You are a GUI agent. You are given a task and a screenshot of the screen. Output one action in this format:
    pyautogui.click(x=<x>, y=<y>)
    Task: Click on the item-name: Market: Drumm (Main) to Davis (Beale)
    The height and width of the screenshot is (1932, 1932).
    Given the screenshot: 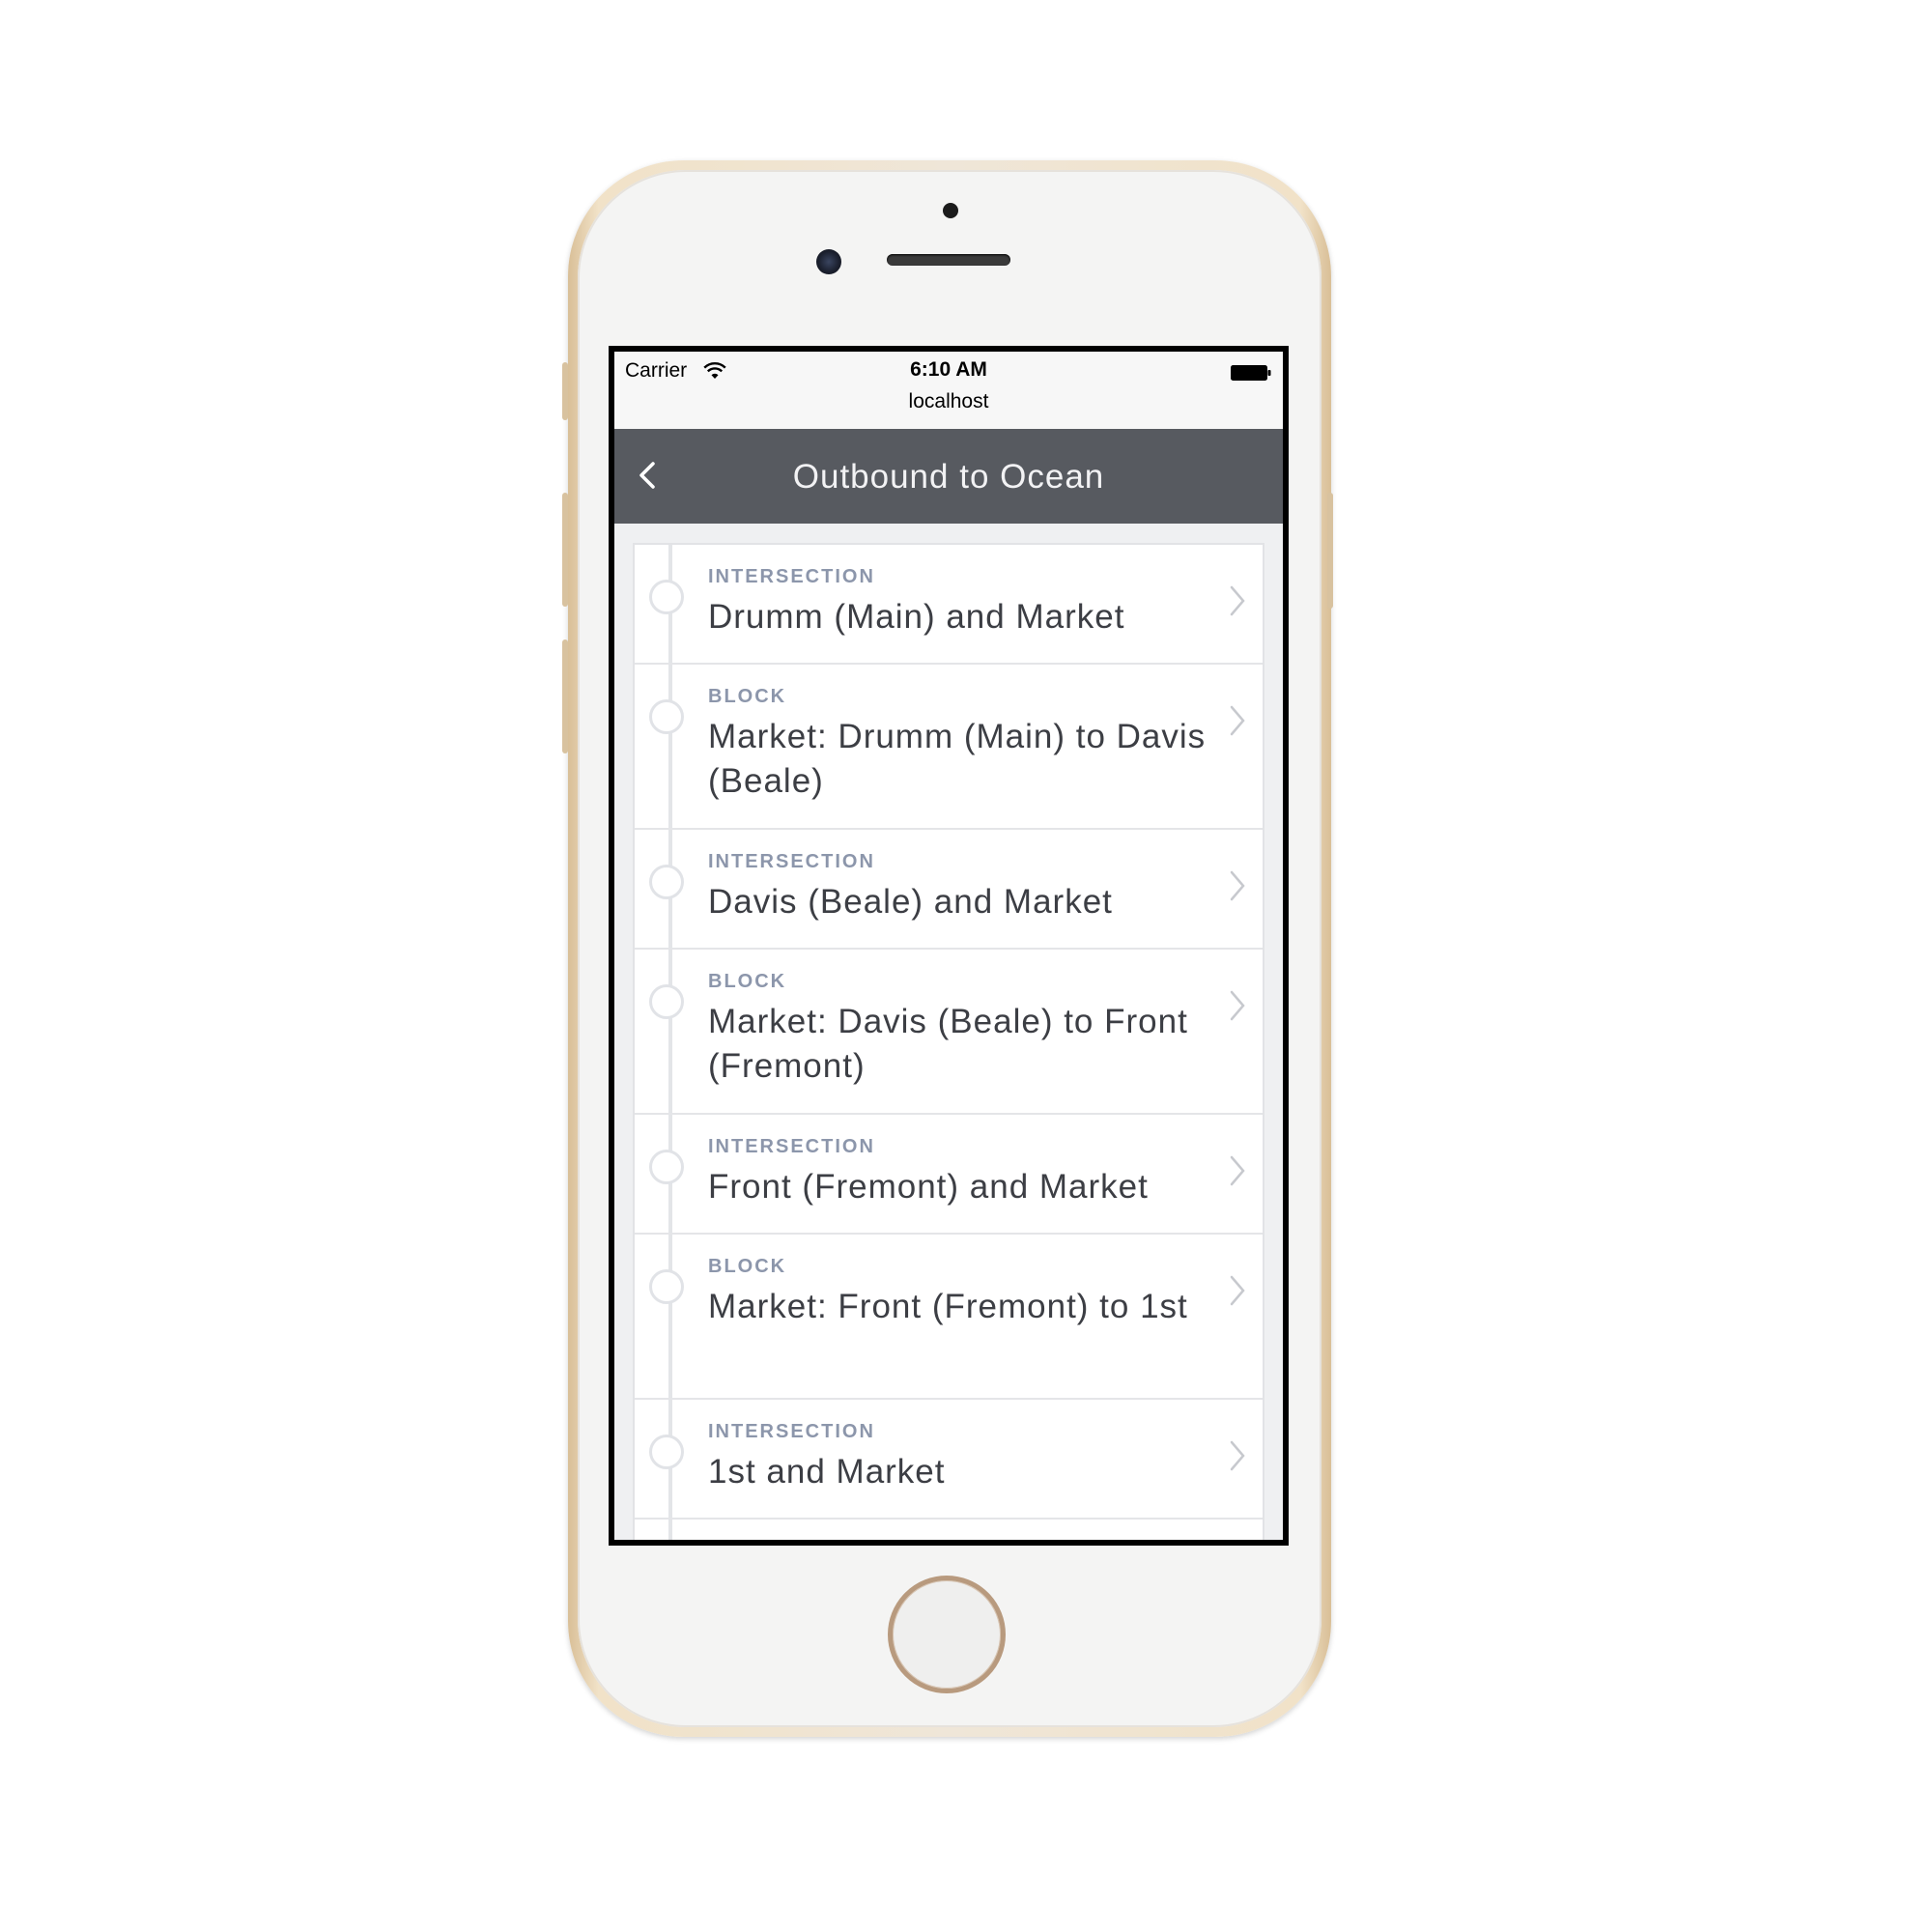 What is the action you would take?
    pyautogui.click(x=957, y=759)
    